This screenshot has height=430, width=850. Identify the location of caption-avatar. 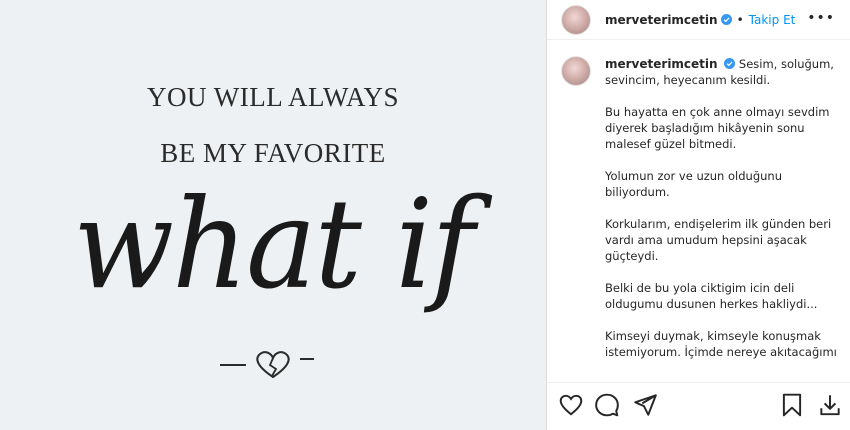
(576, 71).